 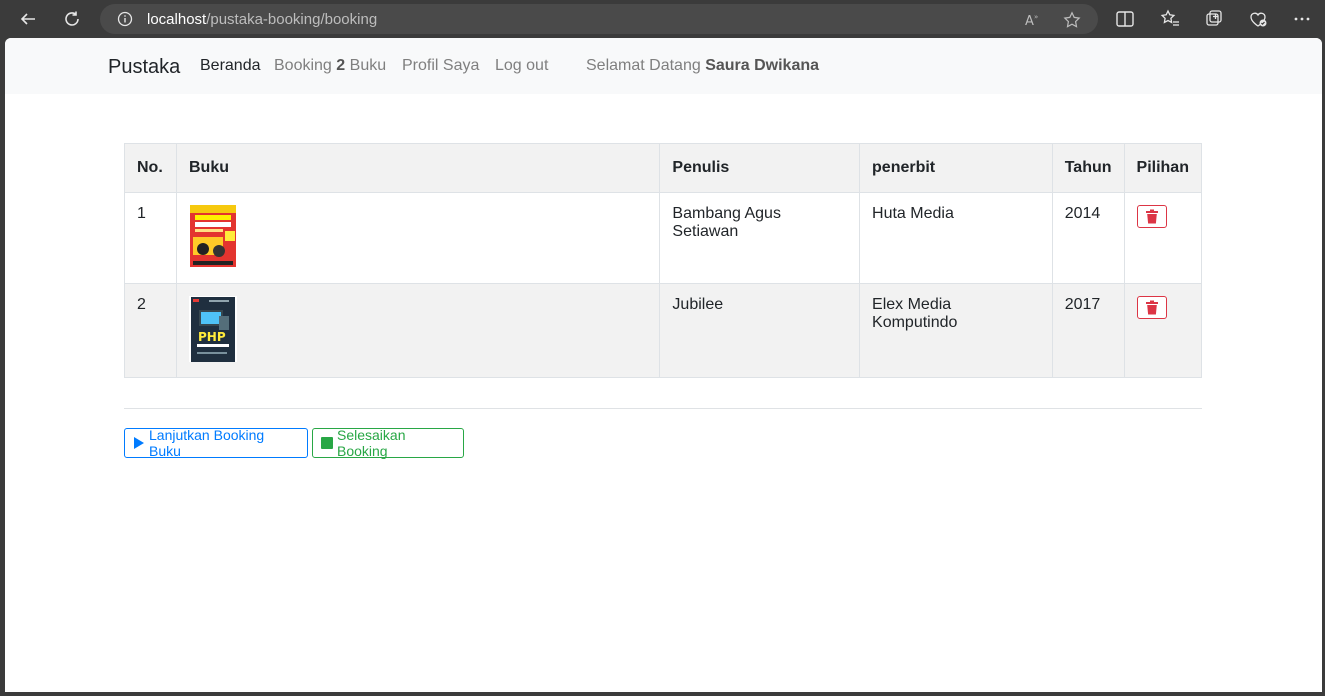 I want to click on book-cover-php-komplet-icon: PHP, so click(x=212, y=329).